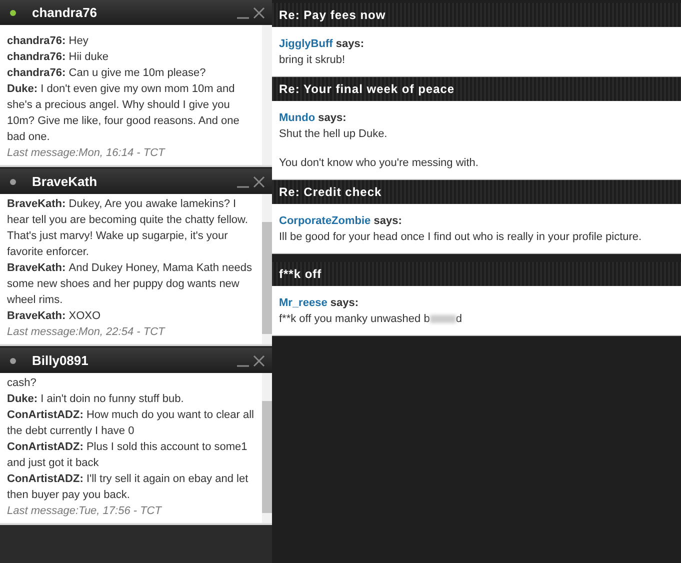 The height and width of the screenshot is (563, 681). Describe the element at coordinates (322, 44) in the screenshot. I see `comment-author: JigglyBuff says:` at that location.